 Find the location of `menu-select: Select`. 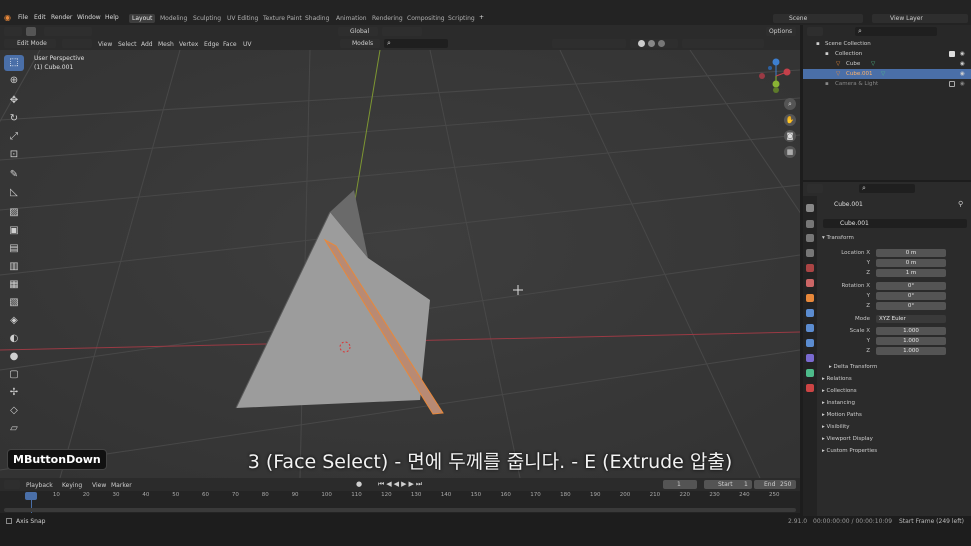

menu-select: Select is located at coordinates (127, 44).